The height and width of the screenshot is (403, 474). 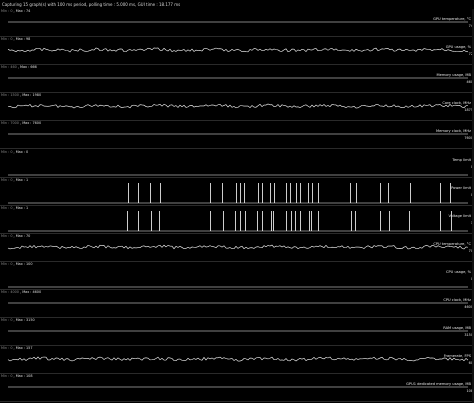 I want to click on graph-name: RAM usage, MB, so click(x=457, y=328).